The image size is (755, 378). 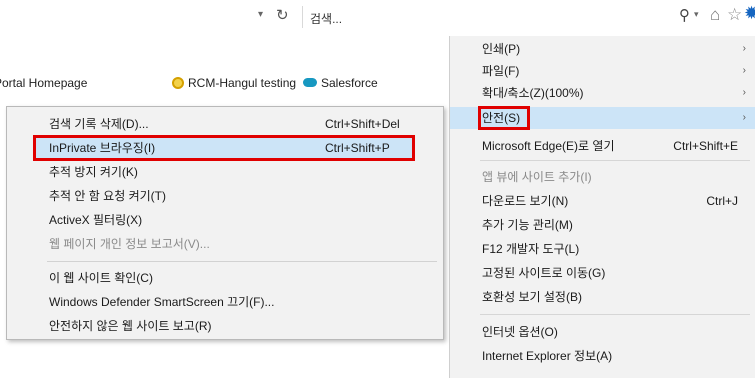 What do you see at coordinates (501, 49) in the screenshot?
I see `menu-item-label: 인쇄(P)` at bounding box center [501, 49].